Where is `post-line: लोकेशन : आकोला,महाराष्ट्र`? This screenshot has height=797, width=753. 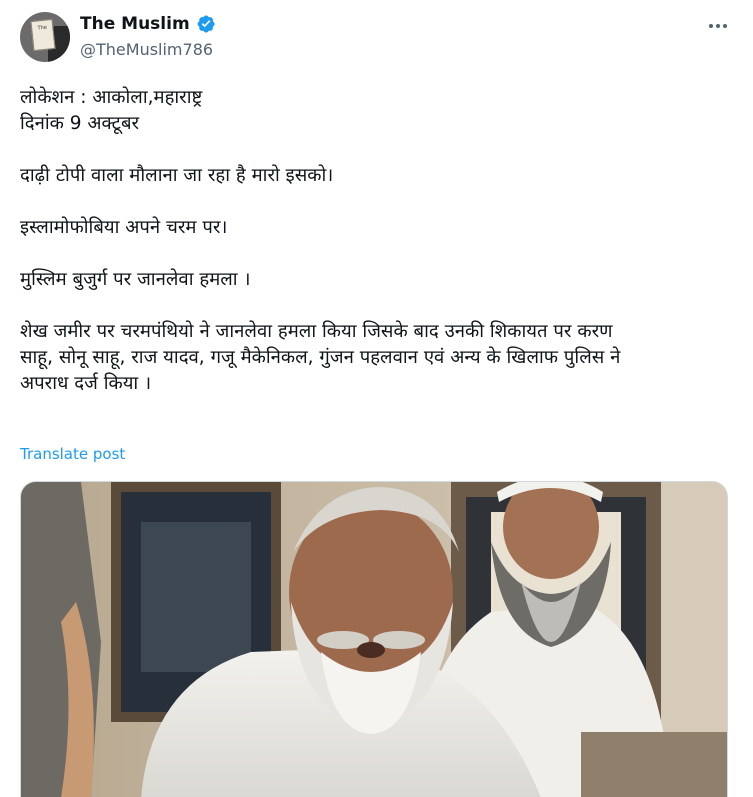
post-line: लोकेशन : आकोला,महाराष्ट्र is located at coordinates (111, 97).